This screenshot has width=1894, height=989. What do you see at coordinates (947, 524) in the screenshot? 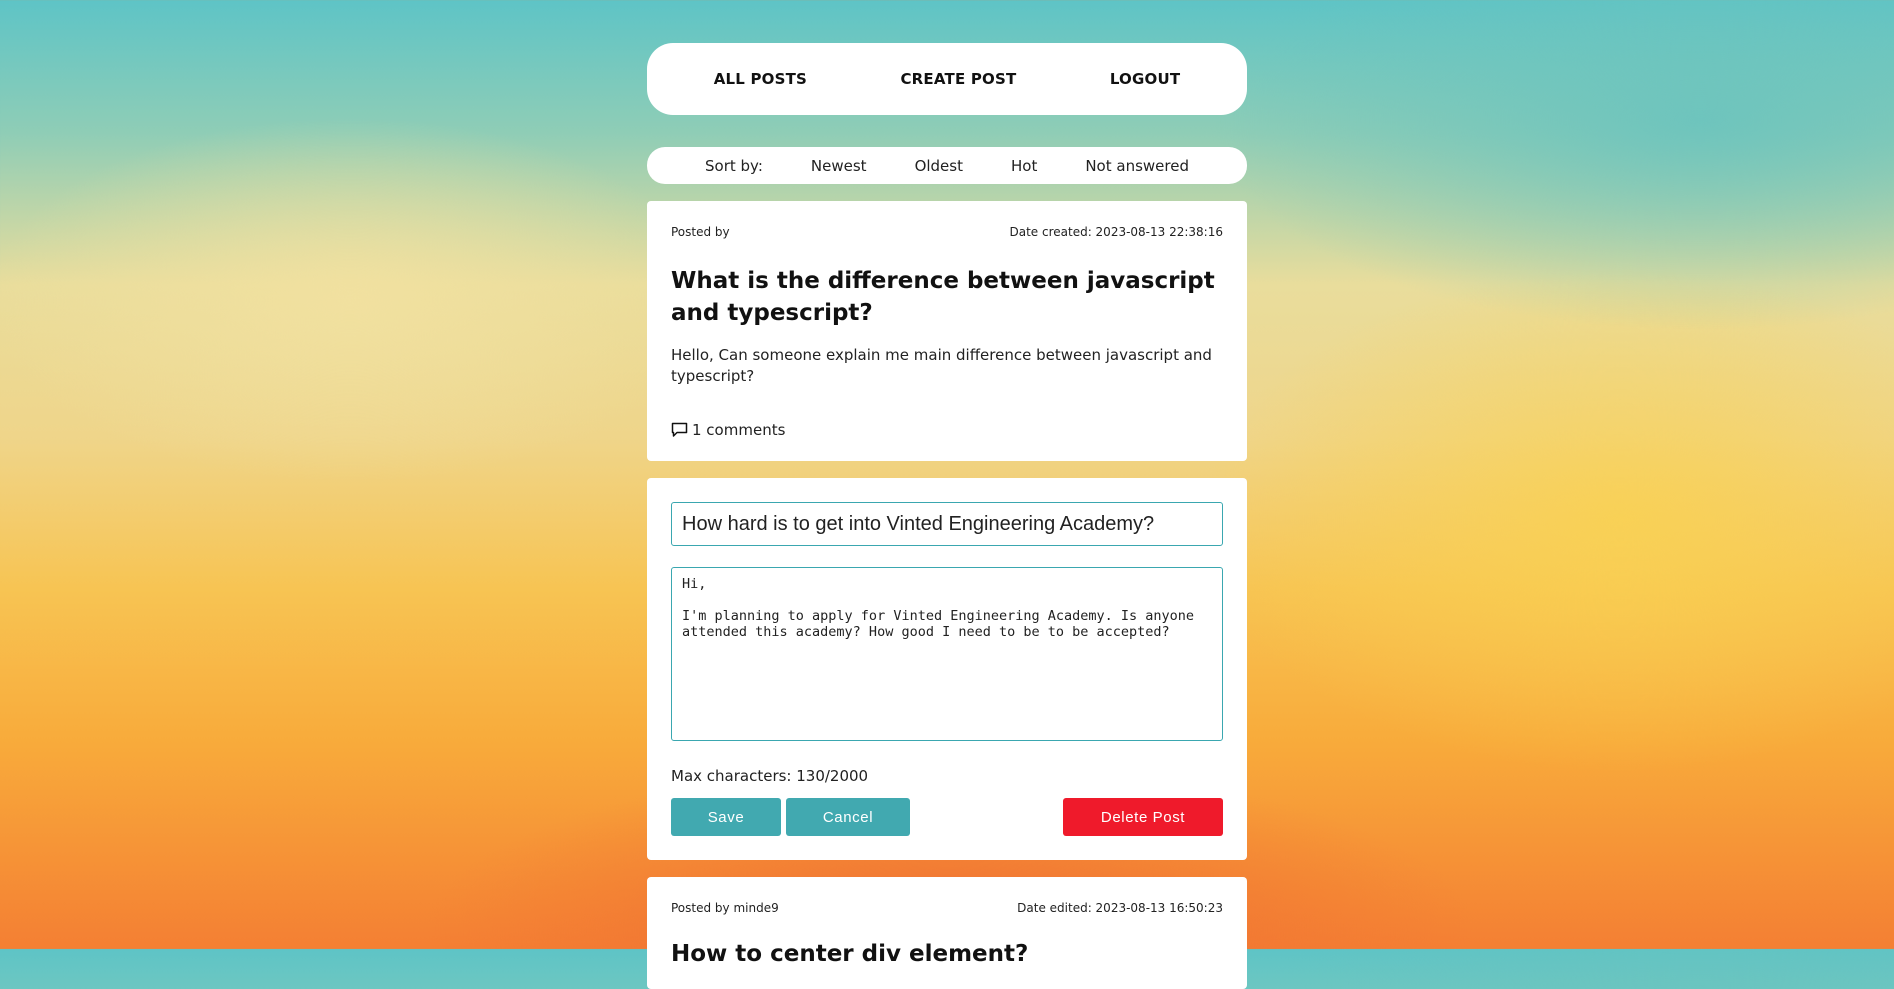
I see `post-title-input` at bounding box center [947, 524].